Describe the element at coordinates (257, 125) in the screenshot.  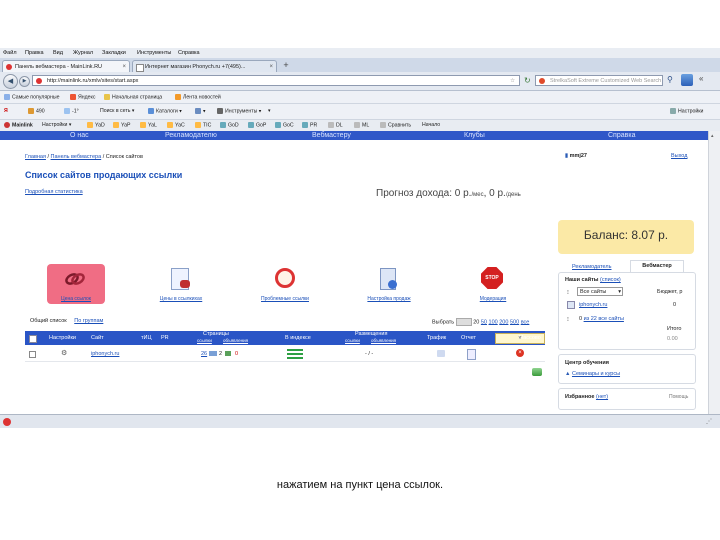
I see `param-gop: GoP` at that location.